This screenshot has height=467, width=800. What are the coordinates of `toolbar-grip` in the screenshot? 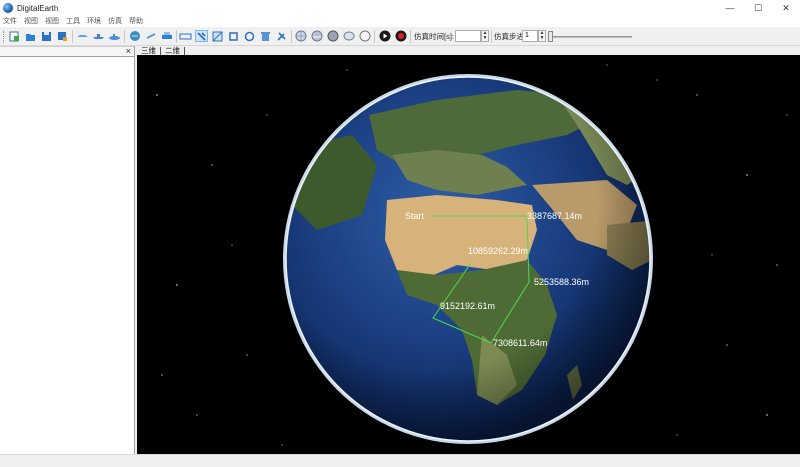 It's located at (4, 37).